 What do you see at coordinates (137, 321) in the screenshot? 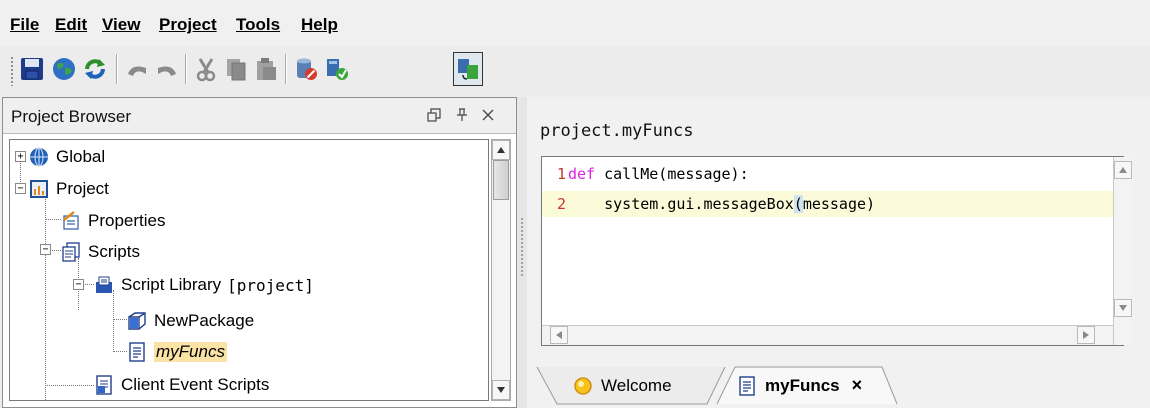
I see `package-icon` at bounding box center [137, 321].